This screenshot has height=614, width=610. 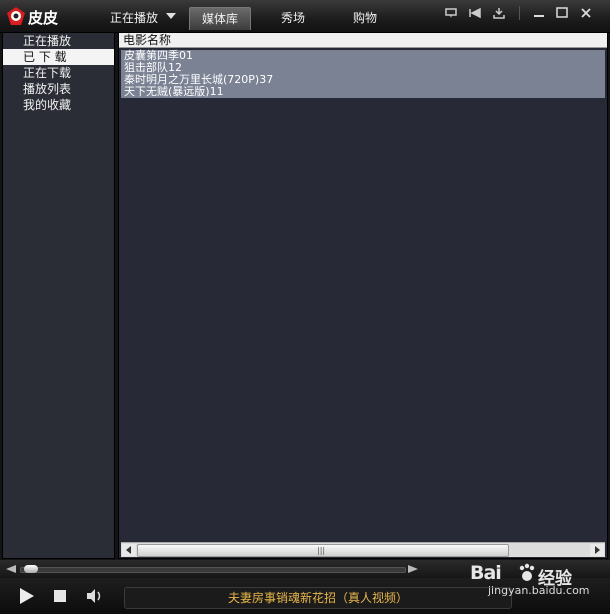 I want to click on scrollbar-thumb: |||, so click(x=323, y=550).